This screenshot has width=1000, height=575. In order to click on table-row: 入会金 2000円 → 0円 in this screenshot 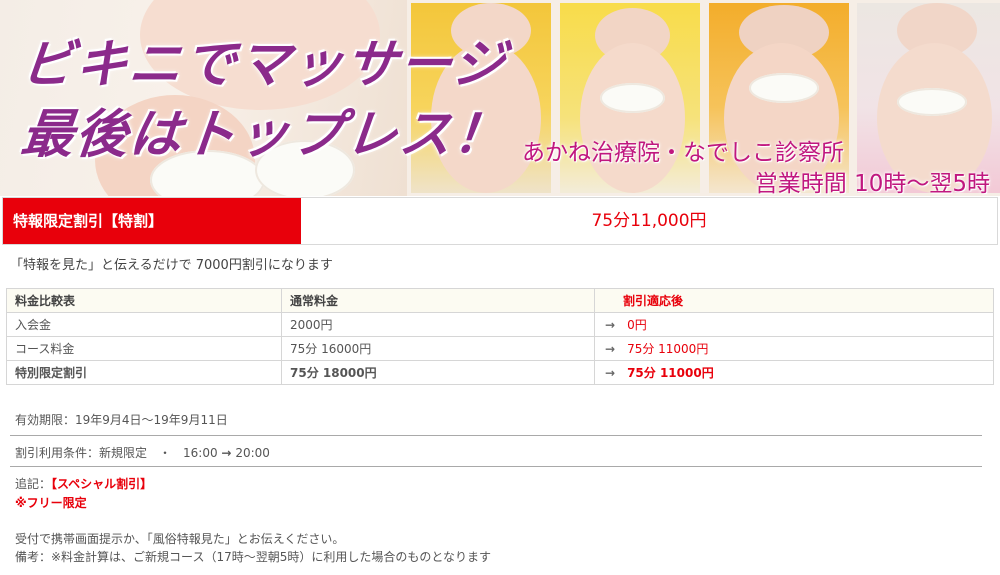, I will do `click(500, 324)`.